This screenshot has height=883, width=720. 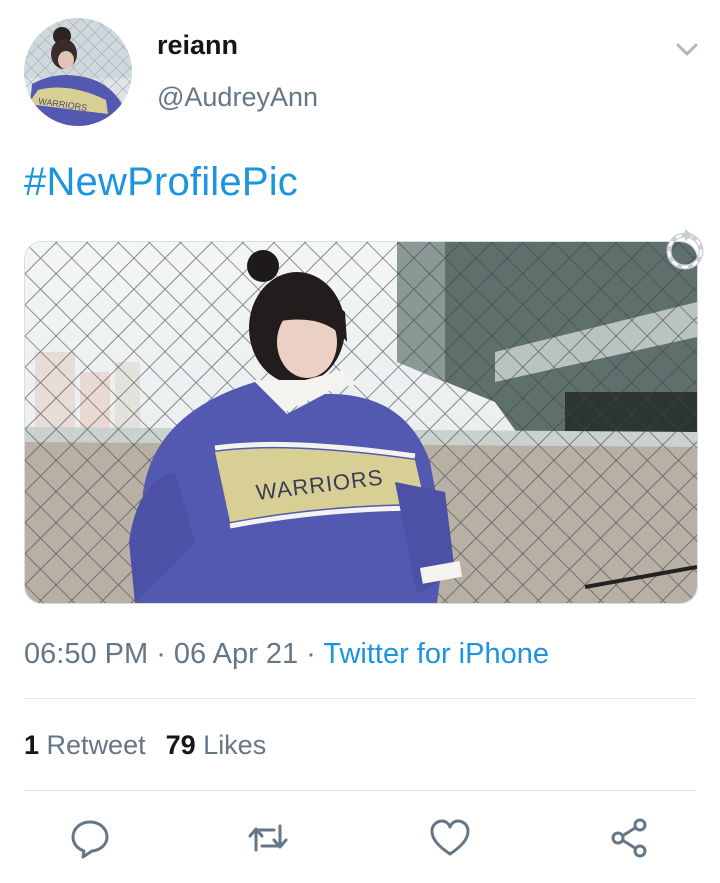 What do you see at coordinates (197, 45) in the screenshot?
I see `display-name: reiann` at bounding box center [197, 45].